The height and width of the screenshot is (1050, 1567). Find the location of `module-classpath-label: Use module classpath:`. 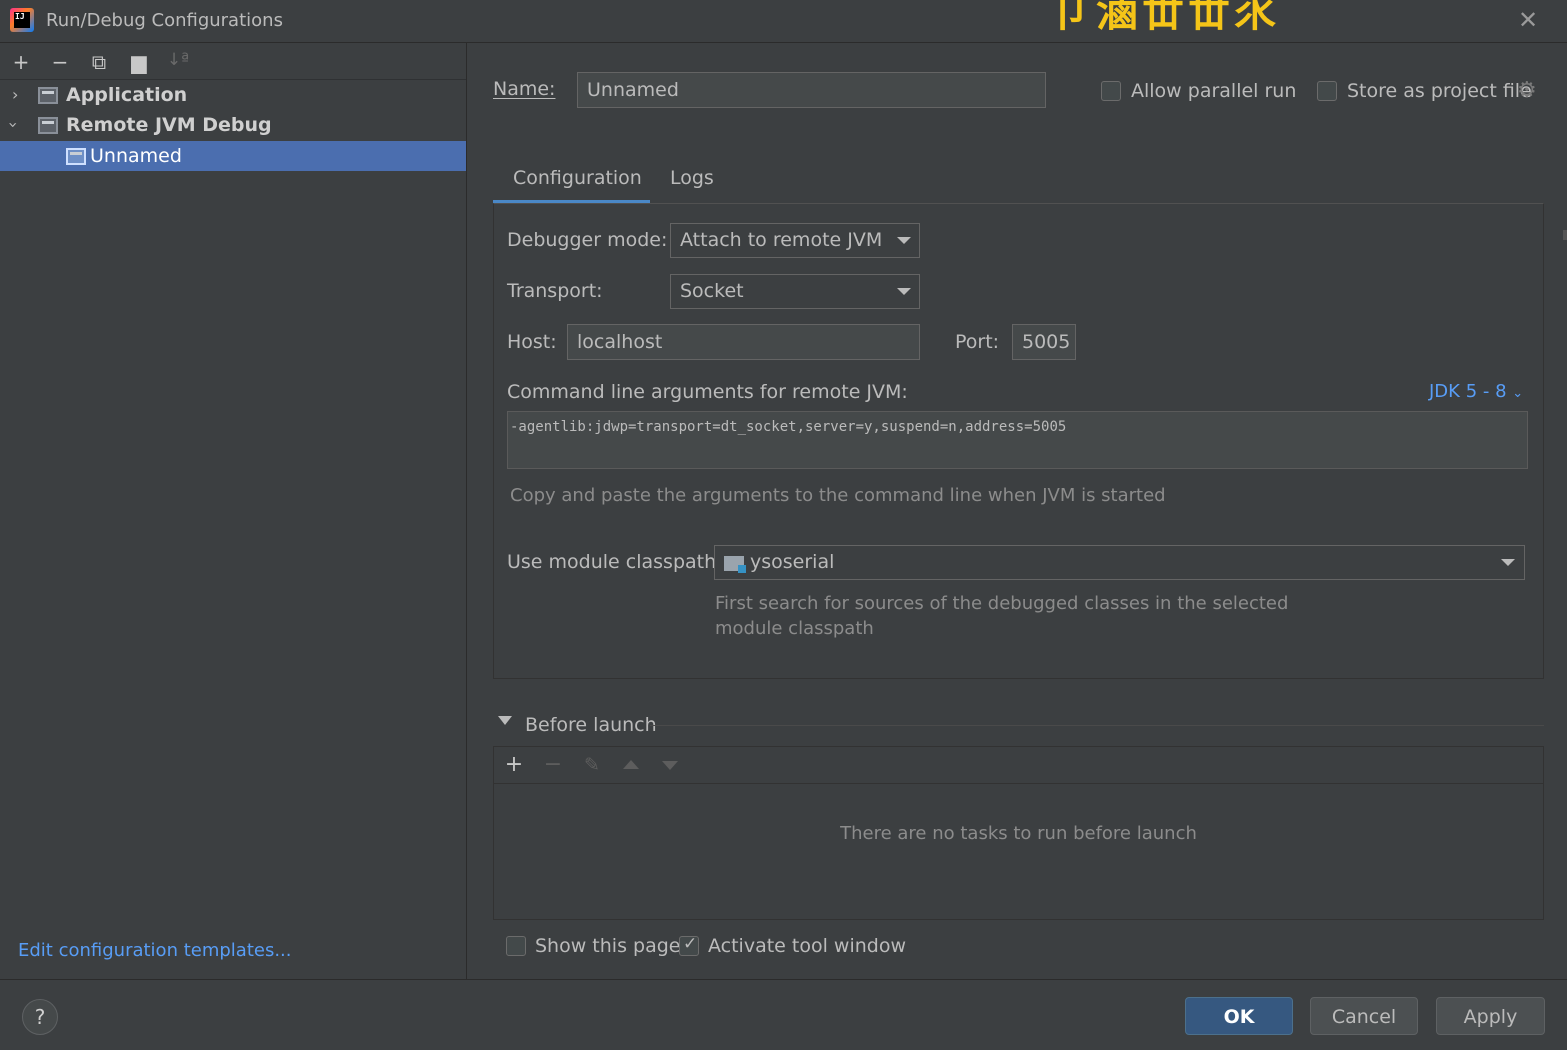

module-classpath-label: Use module classpath: is located at coordinates (615, 562).